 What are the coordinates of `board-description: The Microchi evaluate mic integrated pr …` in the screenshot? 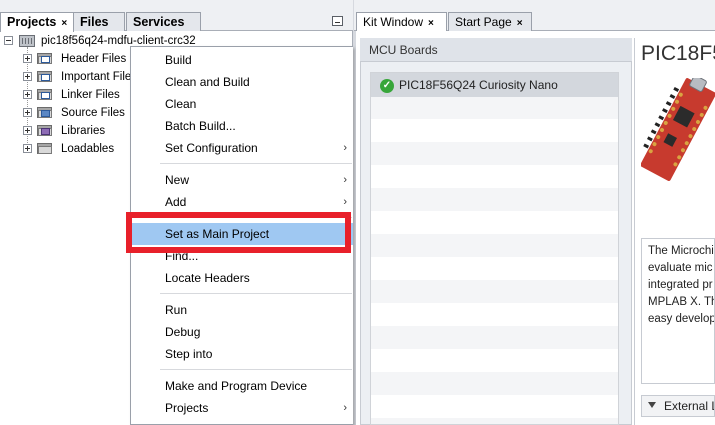 It's located at (678, 311).